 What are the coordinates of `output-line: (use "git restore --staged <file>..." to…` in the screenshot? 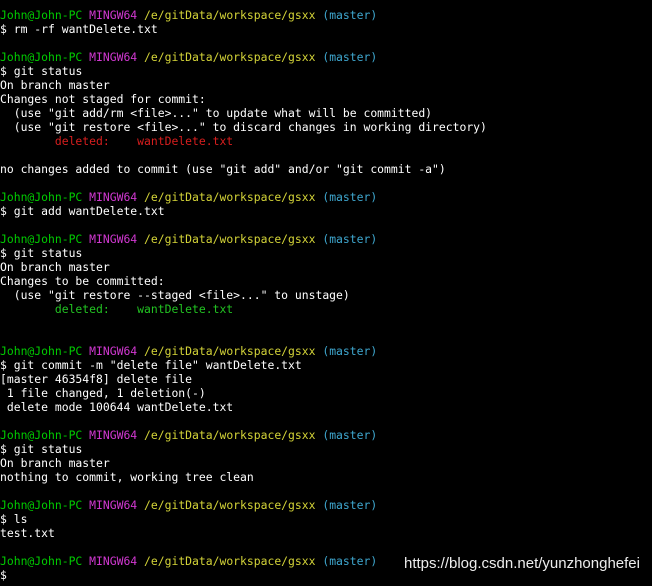 It's located at (175, 295).